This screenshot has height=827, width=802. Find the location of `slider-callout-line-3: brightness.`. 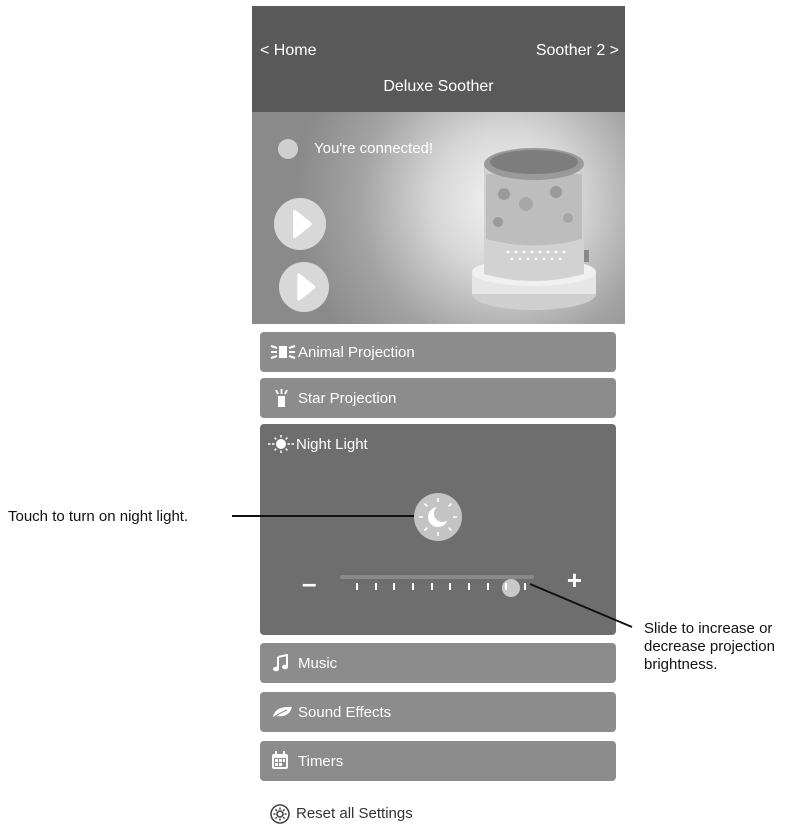

slider-callout-line-3: brightness. is located at coordinates (681, 664).